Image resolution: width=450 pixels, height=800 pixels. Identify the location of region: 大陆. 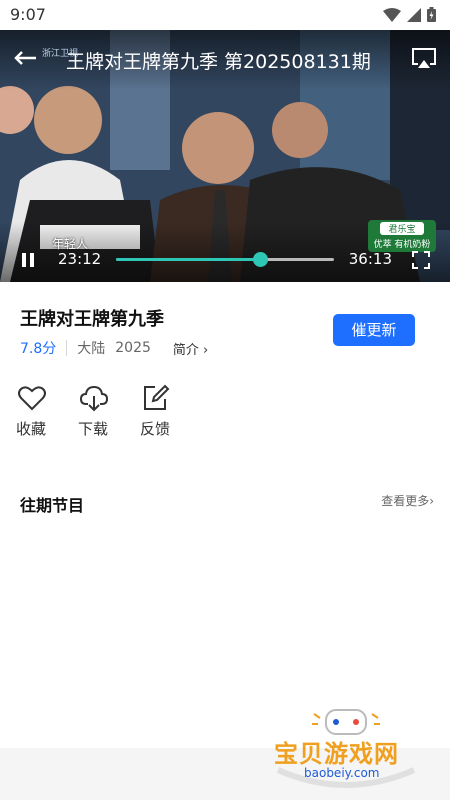
(91, 349).